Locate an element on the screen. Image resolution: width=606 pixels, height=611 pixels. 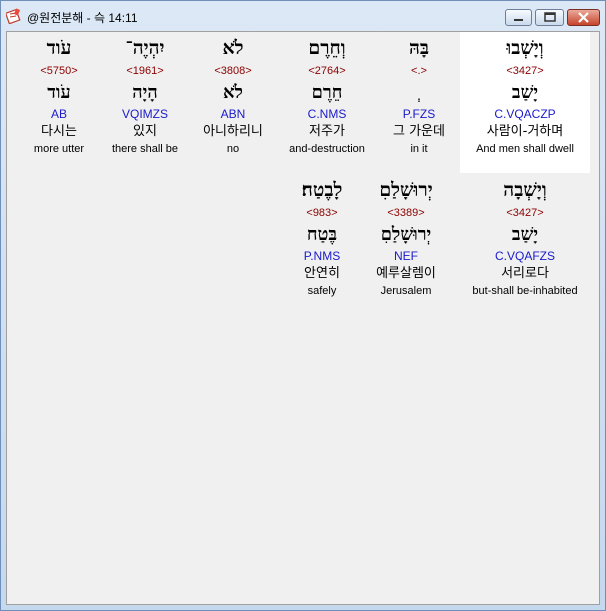
korean-gloss: 그 가운데 is located at coordinates (419, 131).